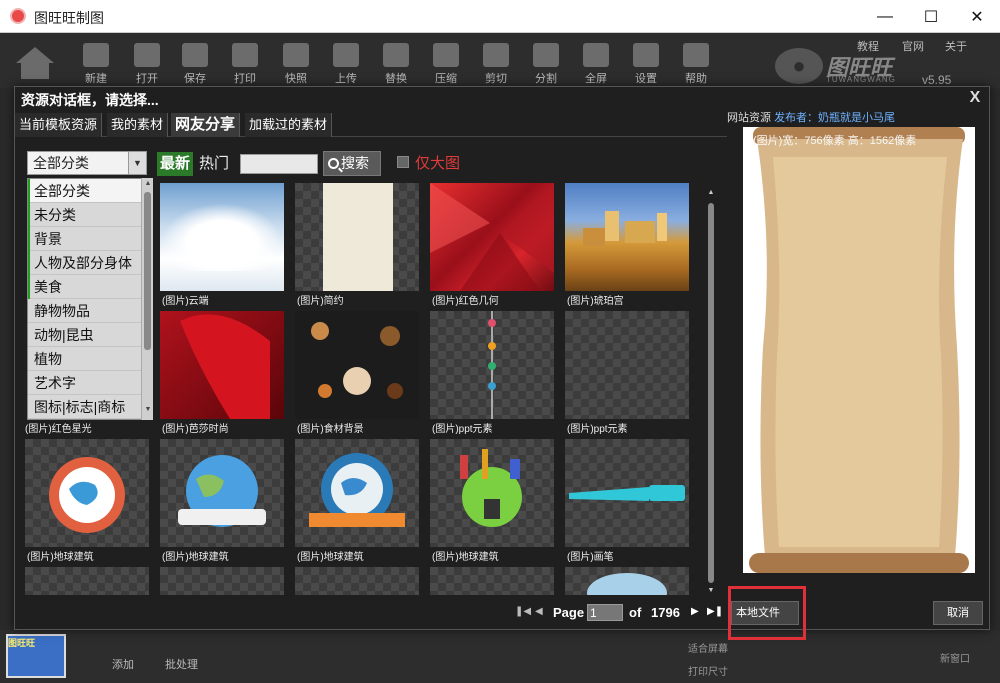 Image resolution: width=1000 pixels, height=683 pixels. Describe the element at coordinates (69, 18) in the screenshot. I see `window-title: 图旺旺制图` at that location.